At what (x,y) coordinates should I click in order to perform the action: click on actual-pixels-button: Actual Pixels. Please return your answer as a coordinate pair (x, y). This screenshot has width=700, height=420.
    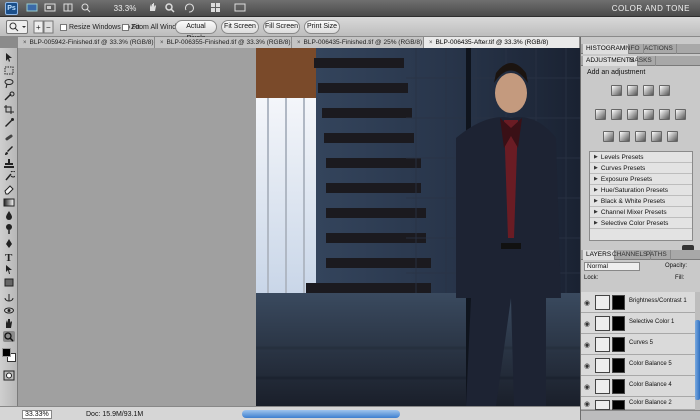
    Looking at the image, I should click on (196, 31).